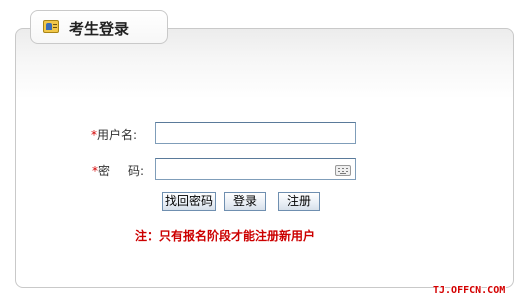 The height and width of the screenshot is (300, 528). I want to click on password-label-part1: 密, so click(104, 171).